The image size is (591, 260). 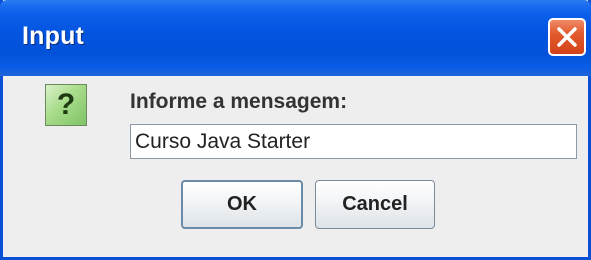 What do you see at coordinates (242, 204) in the screenshot?
I see `ok-button: OK` at bounding box center [242, 204].